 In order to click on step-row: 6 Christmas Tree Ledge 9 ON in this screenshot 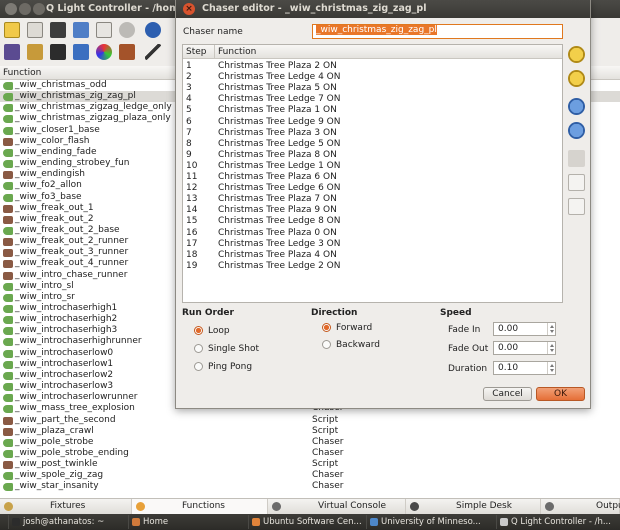, I will do `click(372, 122)`.